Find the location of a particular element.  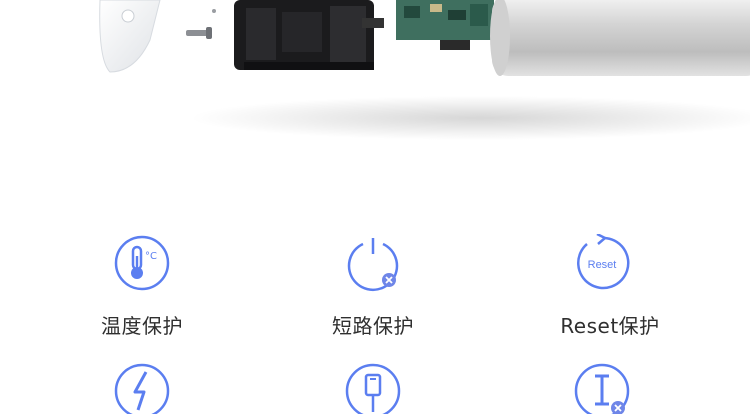

feature-label: 短路保护 is located at coordinates (373, 326).